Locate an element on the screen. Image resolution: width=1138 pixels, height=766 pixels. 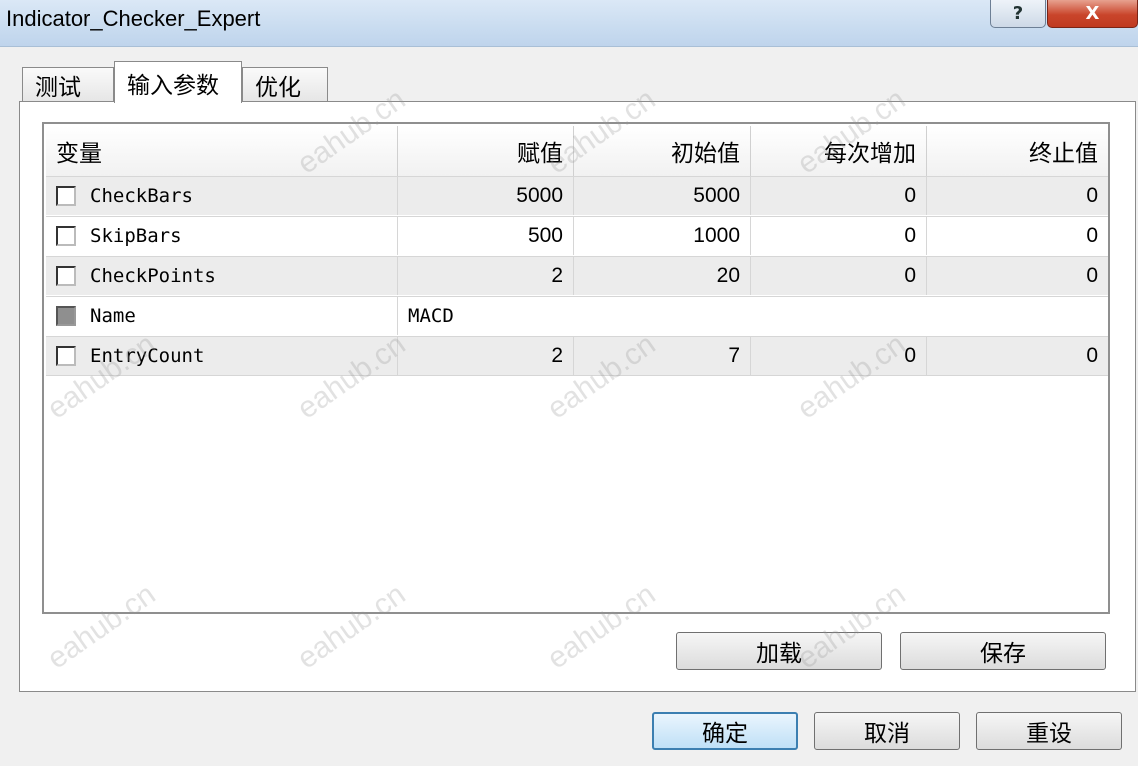
table-row: CheckPoints 2 20 0 0 is located at coordinates (577, 275).